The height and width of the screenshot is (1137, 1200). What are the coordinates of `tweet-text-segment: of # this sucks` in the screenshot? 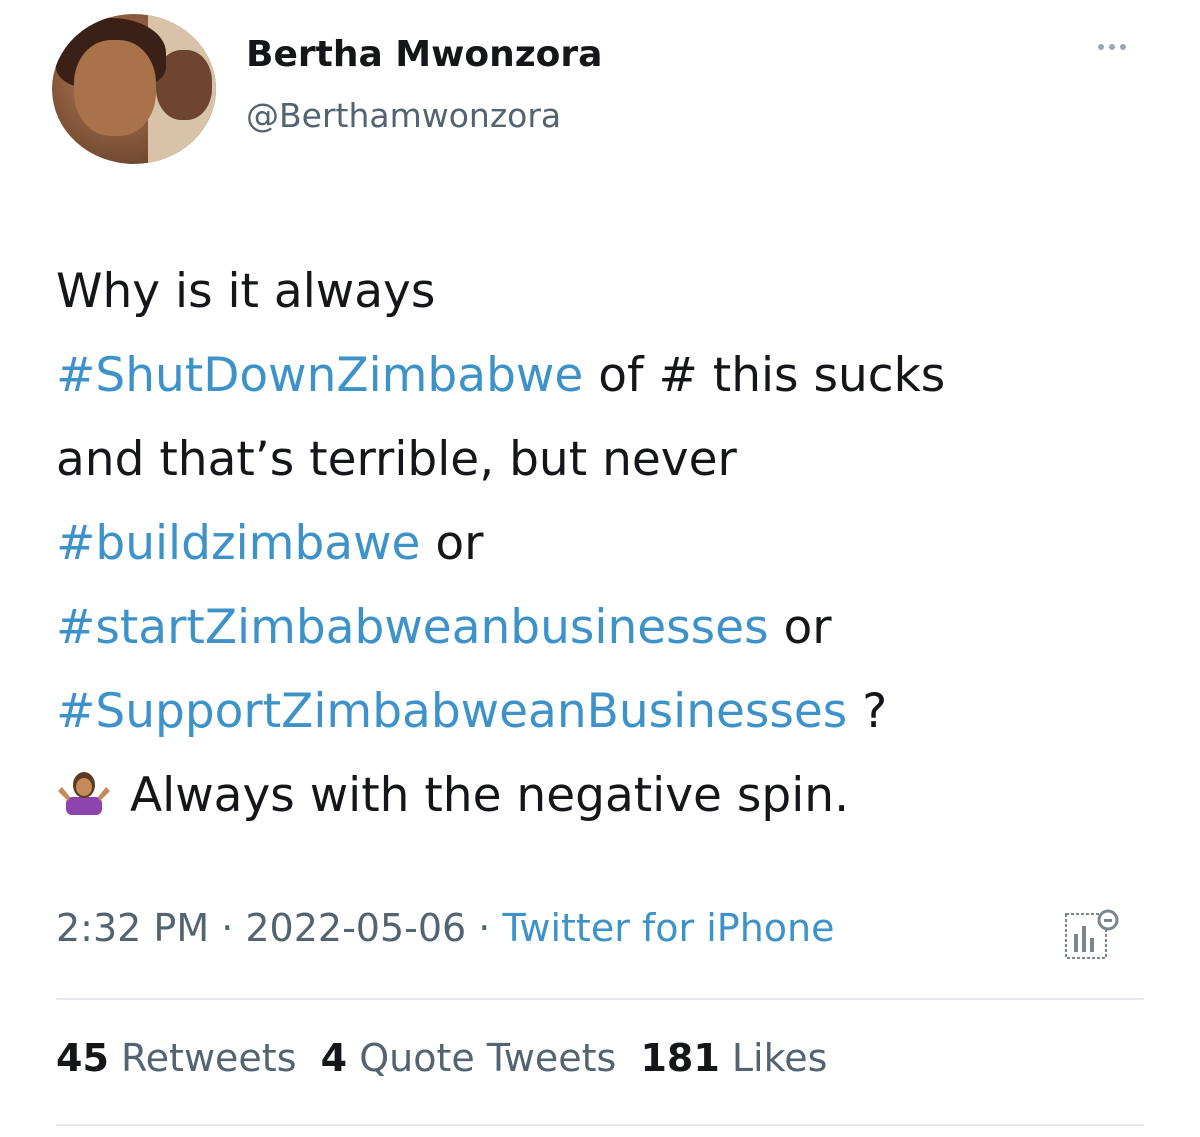 It's located at (764, 375).